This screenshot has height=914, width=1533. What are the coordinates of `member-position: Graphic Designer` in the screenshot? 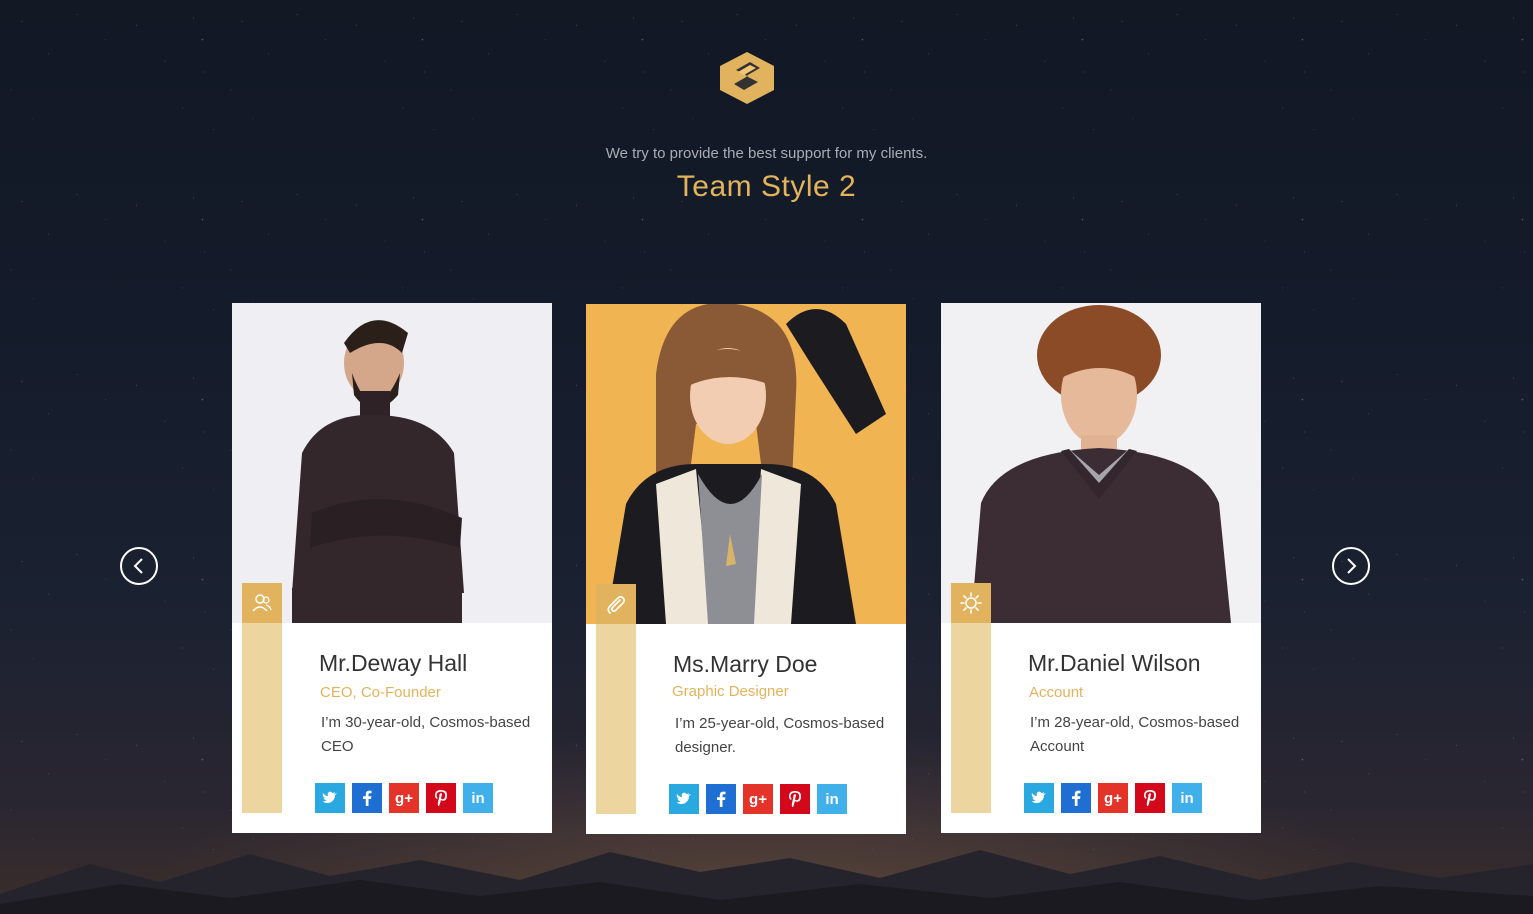 It's located at (730, 691).